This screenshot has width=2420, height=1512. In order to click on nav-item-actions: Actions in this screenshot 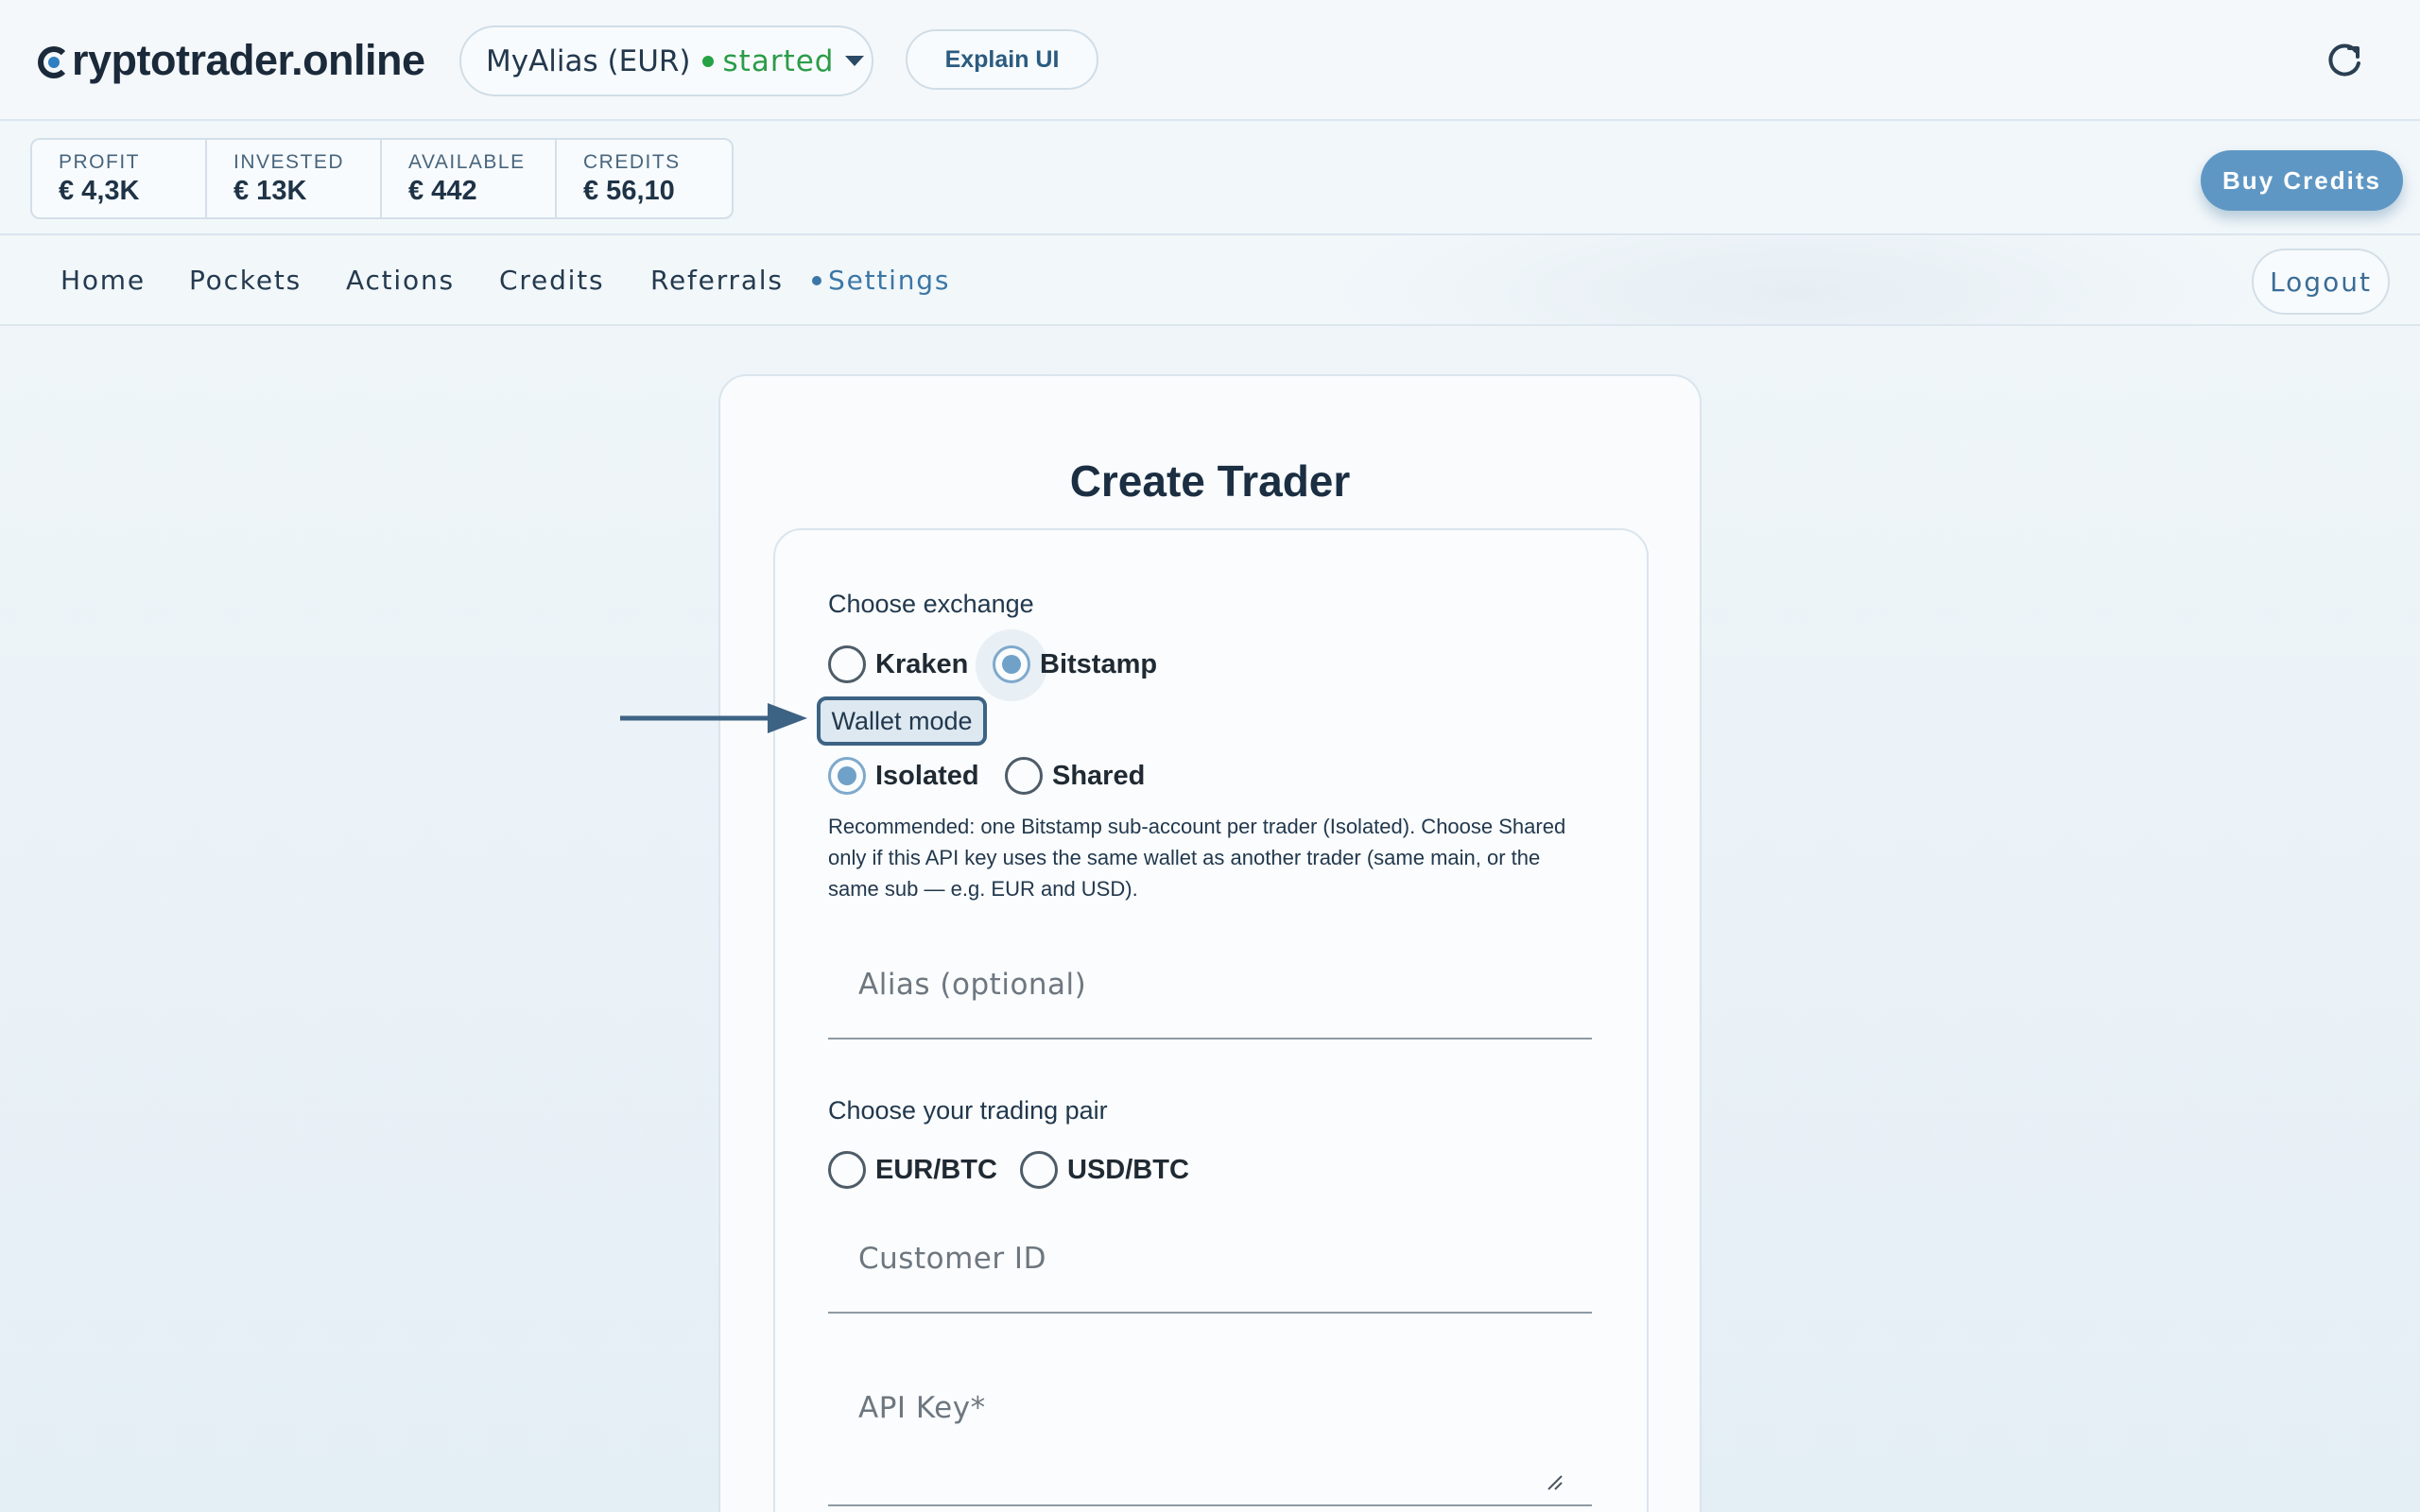, I will do `click(400, 280)`.